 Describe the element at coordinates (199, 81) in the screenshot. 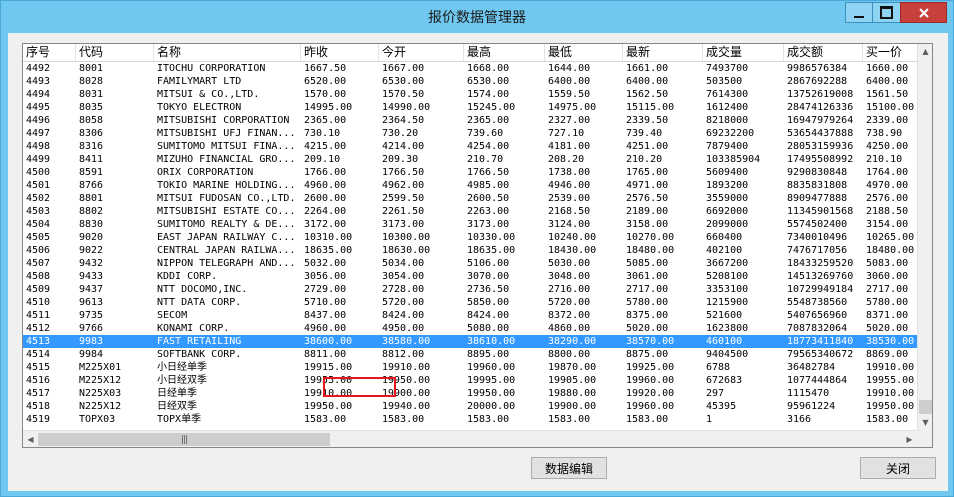

I see `cell-name: FAMILYMART LTD` at that location.